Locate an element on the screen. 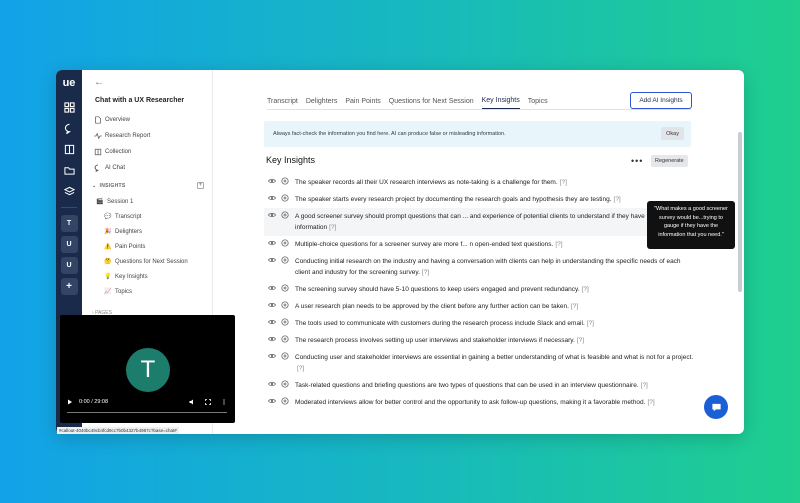 This screenshot has width=800, height=503. nav-overview: Overview is located at coordinates (121, 120).